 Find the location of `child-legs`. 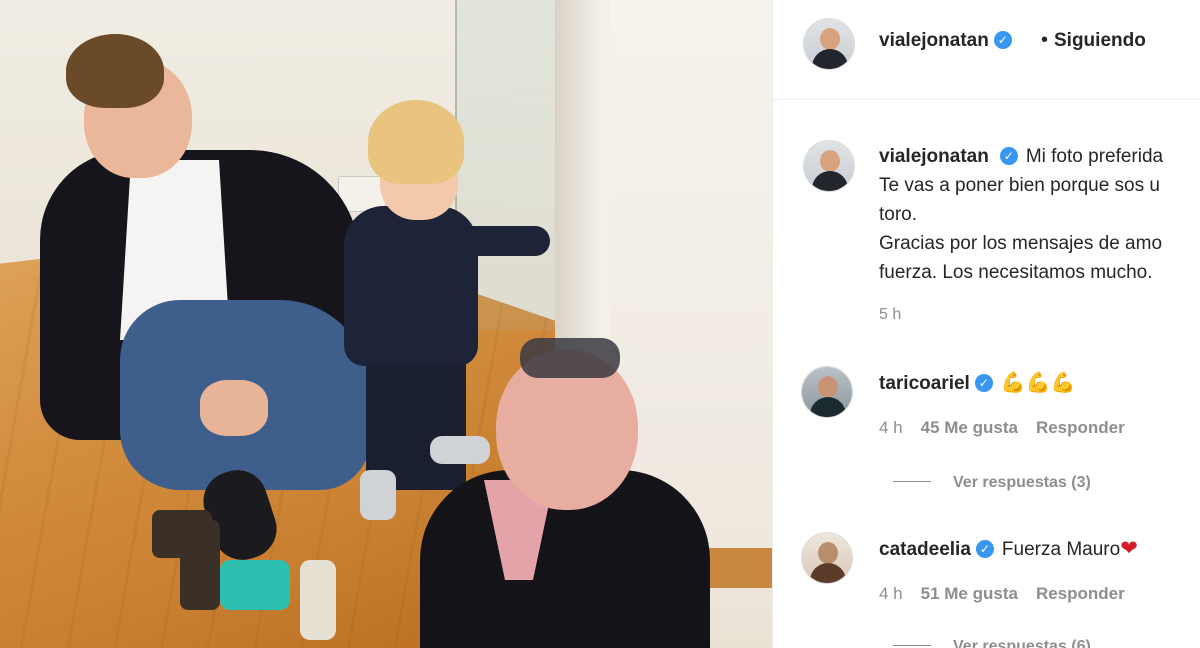

child-legs is located at coordinates (416, 420).